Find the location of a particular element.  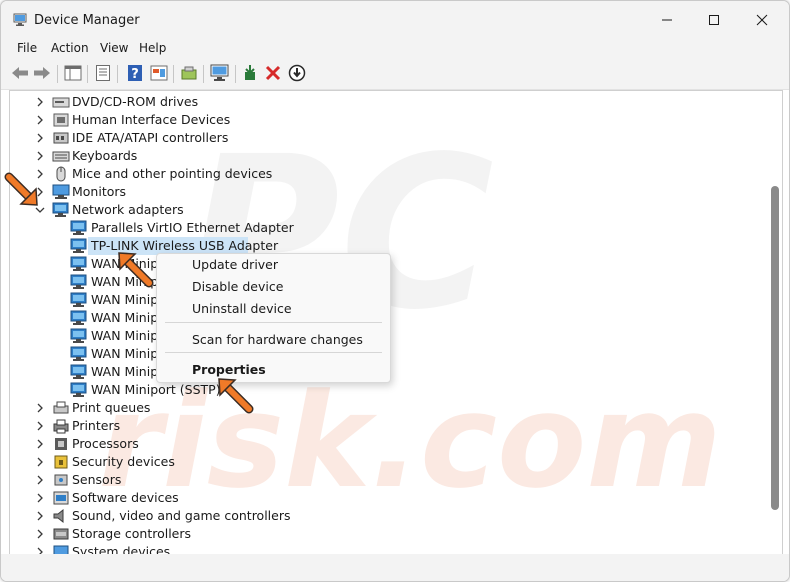

properties-toolbar-button is located at coordinates (103, 73).